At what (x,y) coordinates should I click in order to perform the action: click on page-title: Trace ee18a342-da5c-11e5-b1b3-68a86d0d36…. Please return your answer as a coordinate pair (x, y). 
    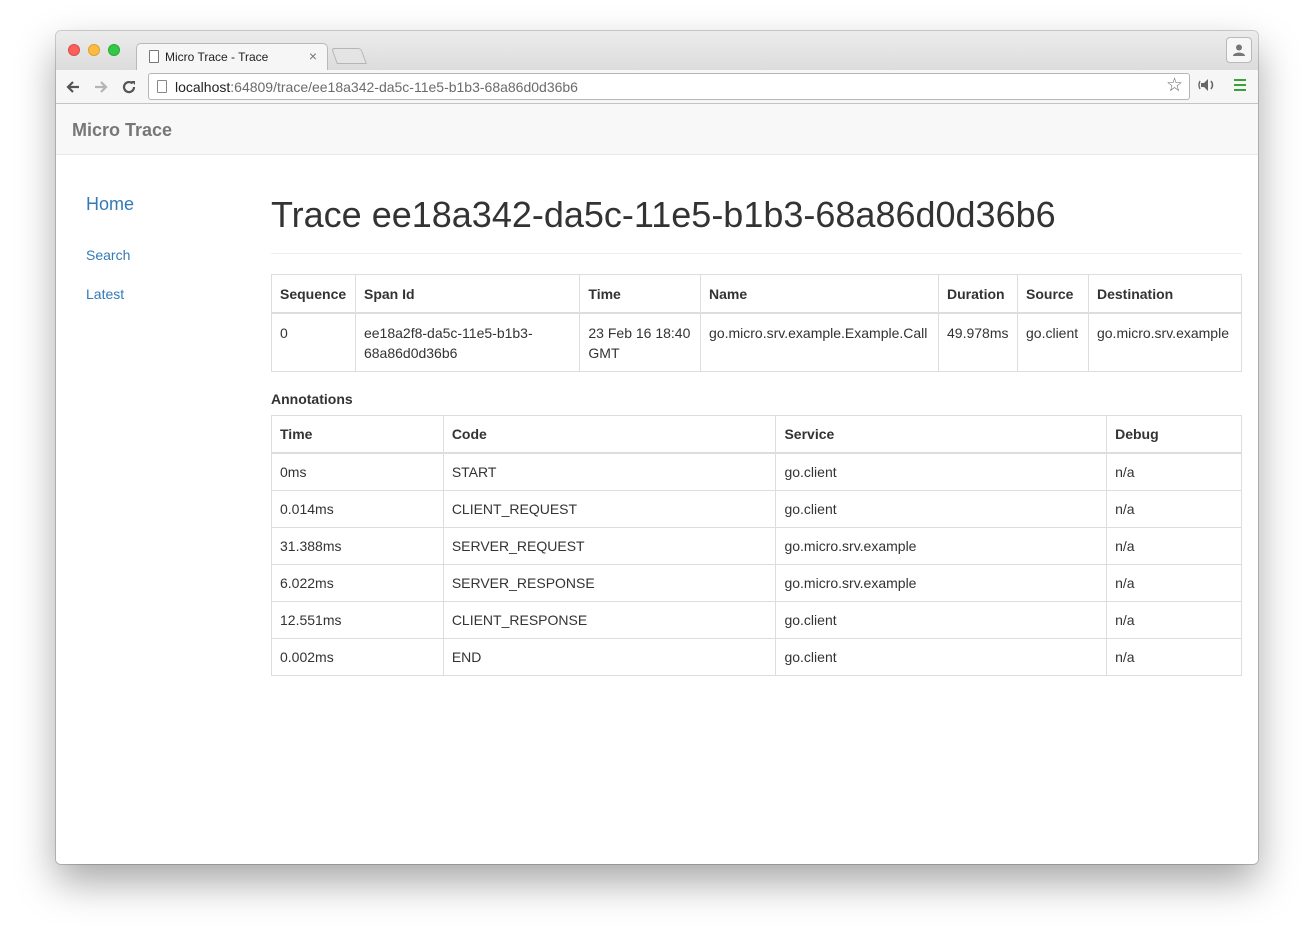
    Looking at the image, I should click on (663, 214).